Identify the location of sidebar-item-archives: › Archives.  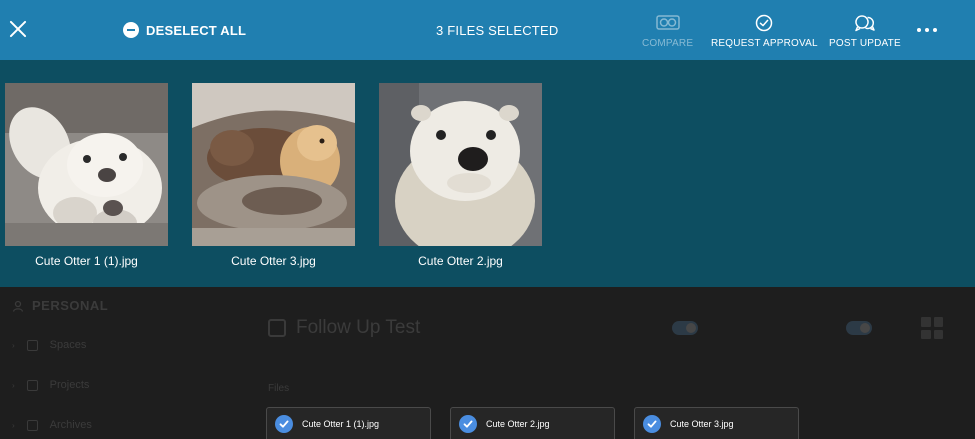
(52, 425).